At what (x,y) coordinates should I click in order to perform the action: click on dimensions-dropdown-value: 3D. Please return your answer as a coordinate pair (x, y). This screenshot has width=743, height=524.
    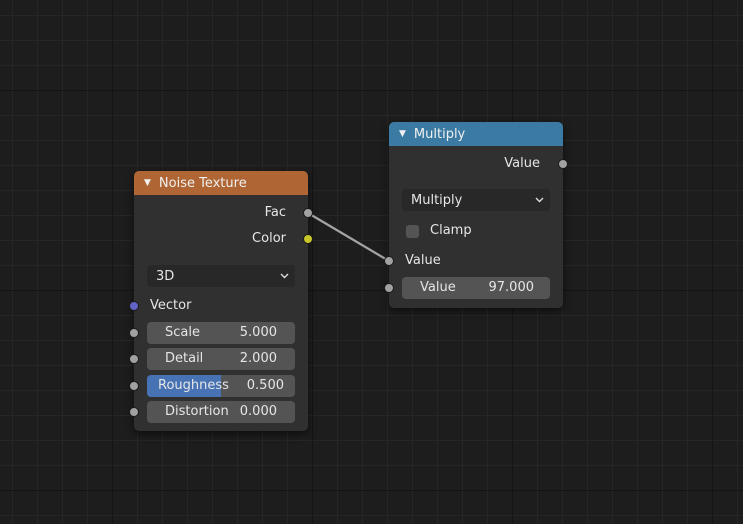
    Looking at the image, I should click on (165, 276).